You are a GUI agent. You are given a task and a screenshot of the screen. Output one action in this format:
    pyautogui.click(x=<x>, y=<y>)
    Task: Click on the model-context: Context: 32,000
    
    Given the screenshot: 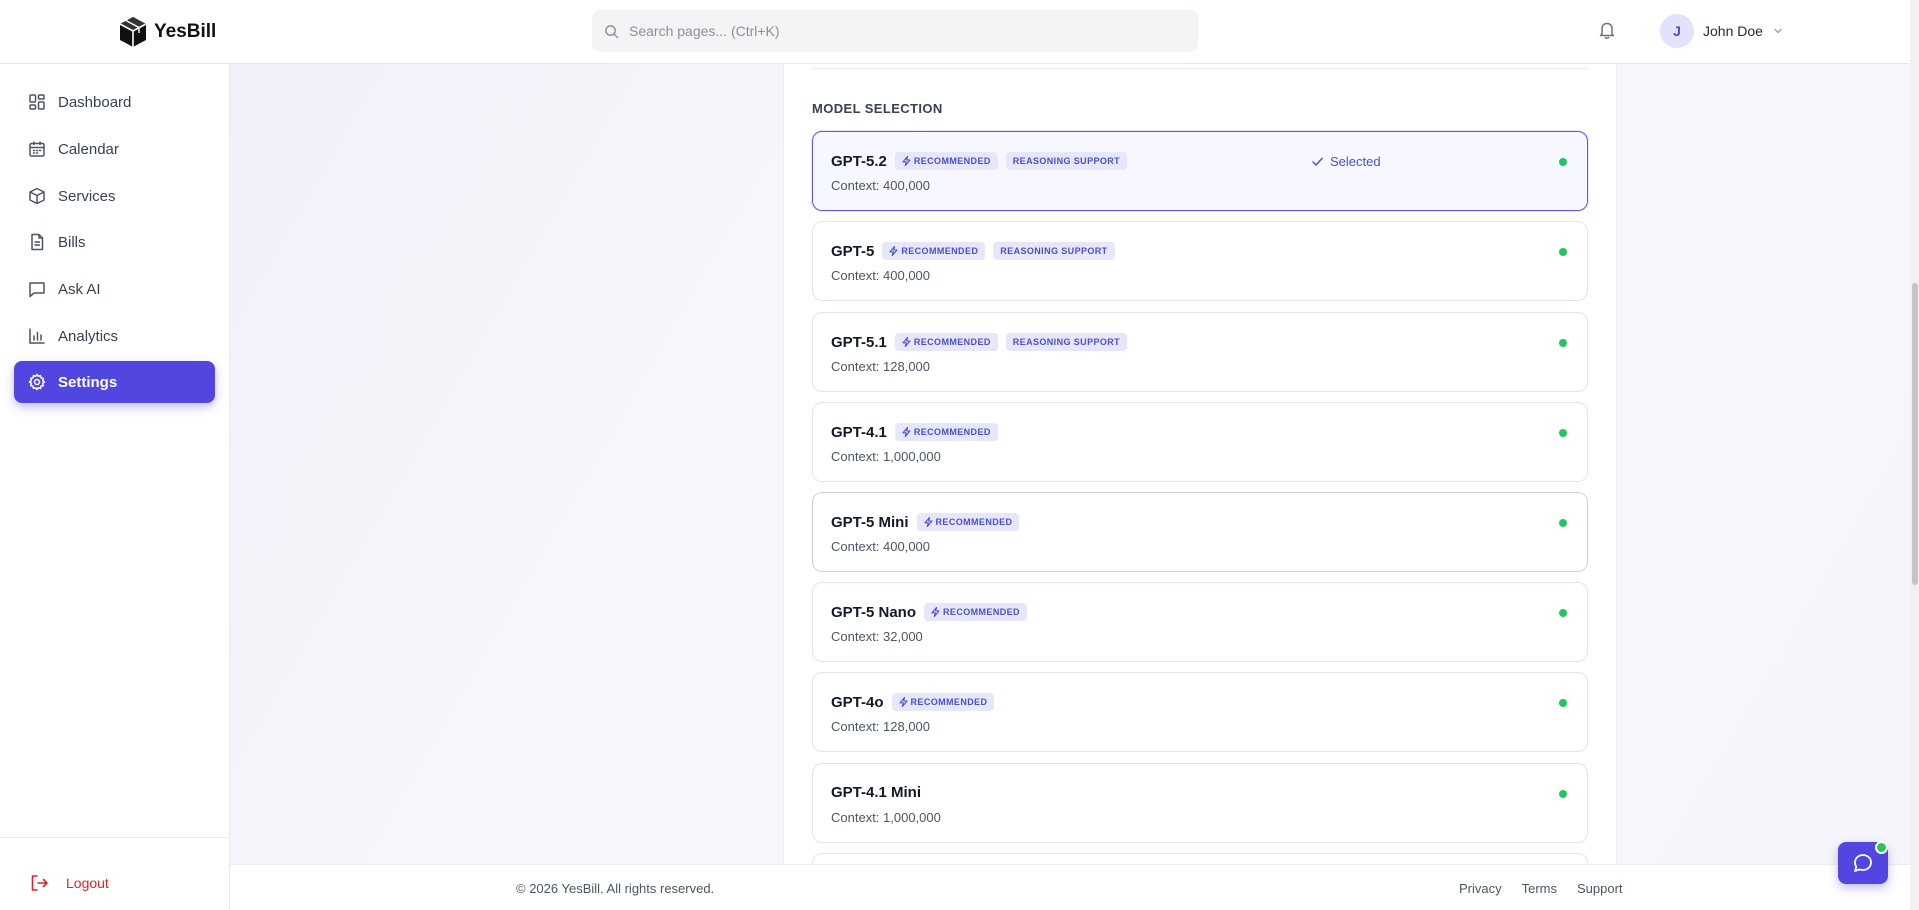 What is the action you would take?
    pyautogui.click(x=877, y=636)
    